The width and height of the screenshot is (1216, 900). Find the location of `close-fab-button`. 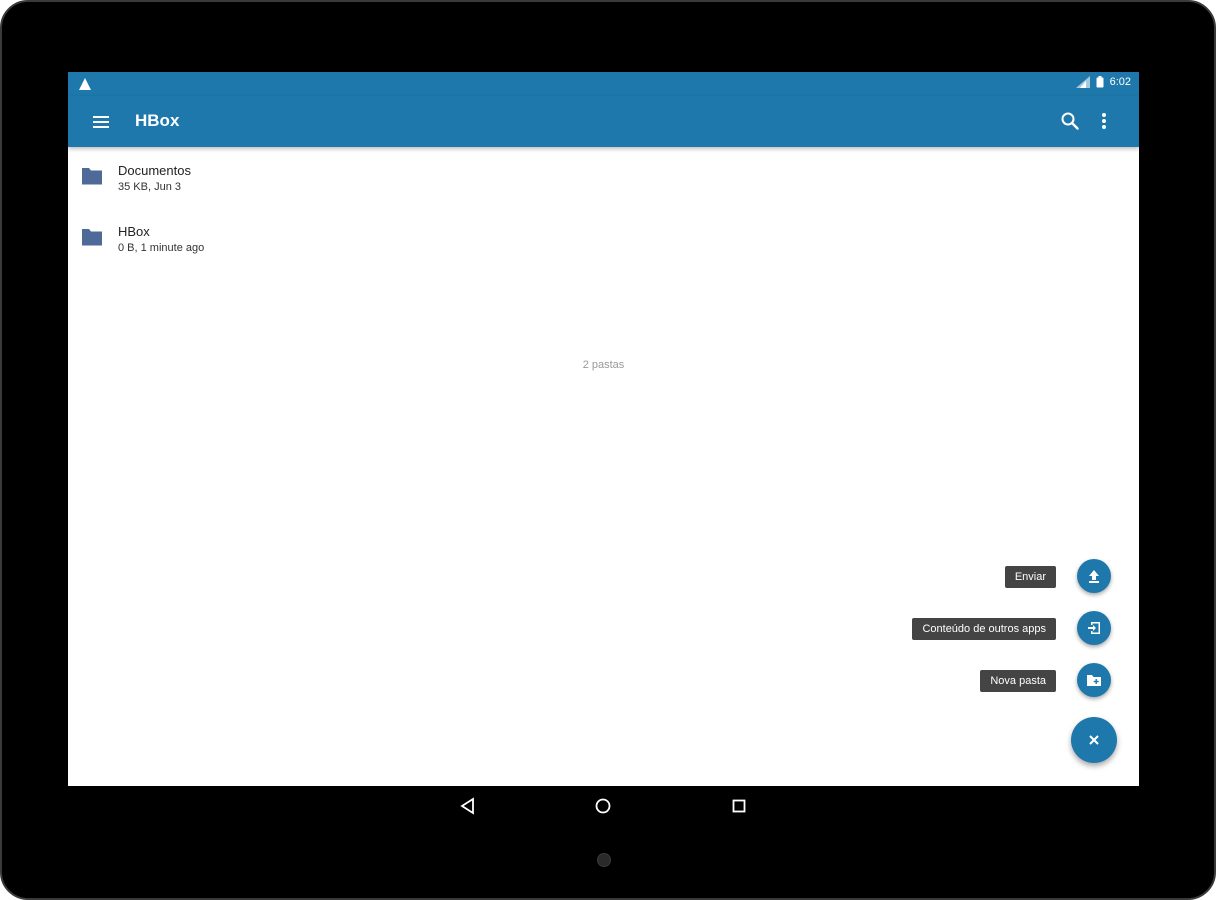

close-fab-button is located at coordinates (1094, 740).